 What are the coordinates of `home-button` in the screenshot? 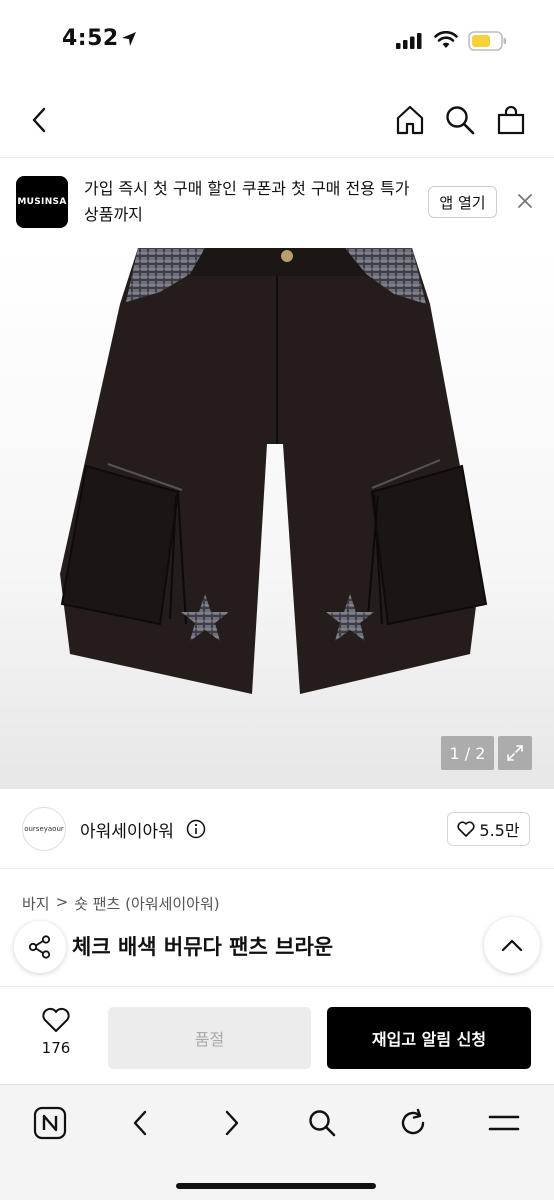 It's located at (410, 120).